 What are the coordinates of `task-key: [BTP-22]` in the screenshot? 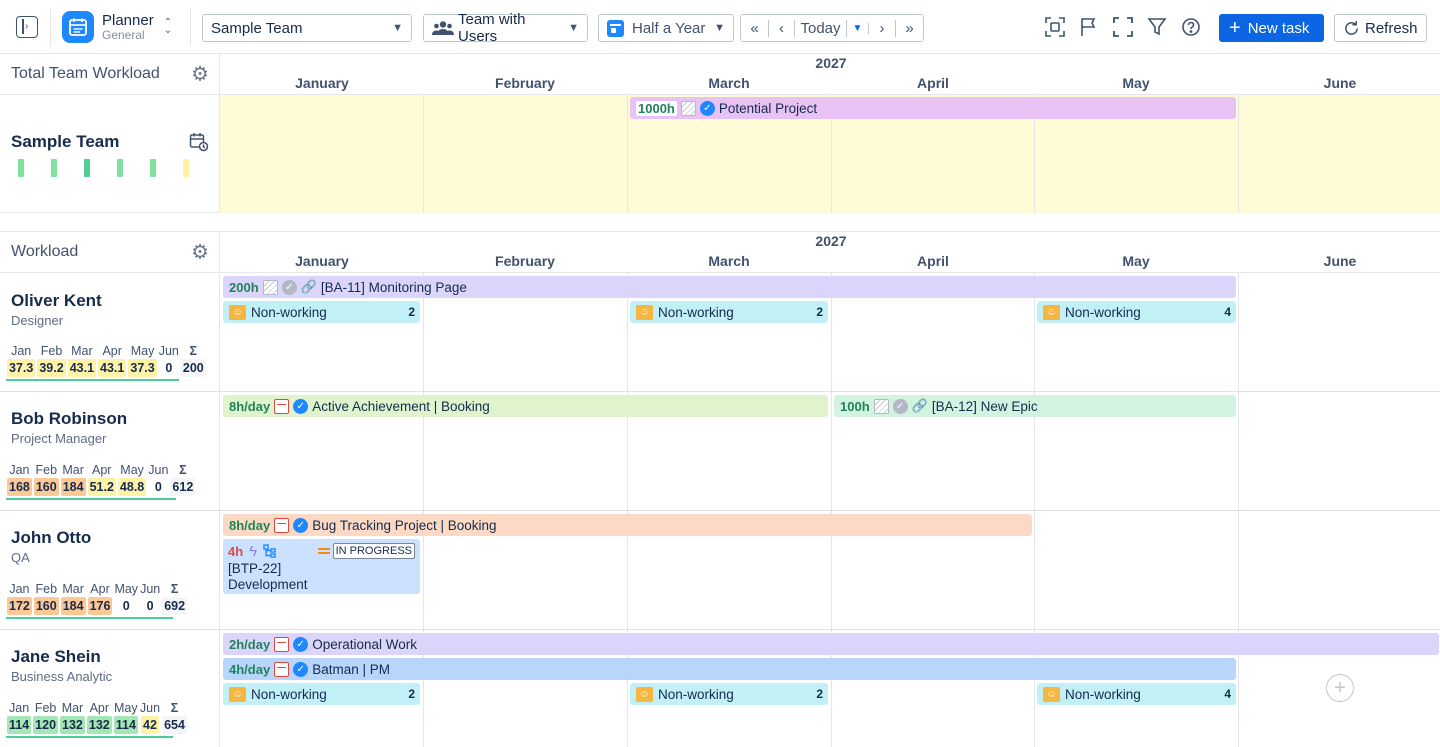 It's located at (255, 568).